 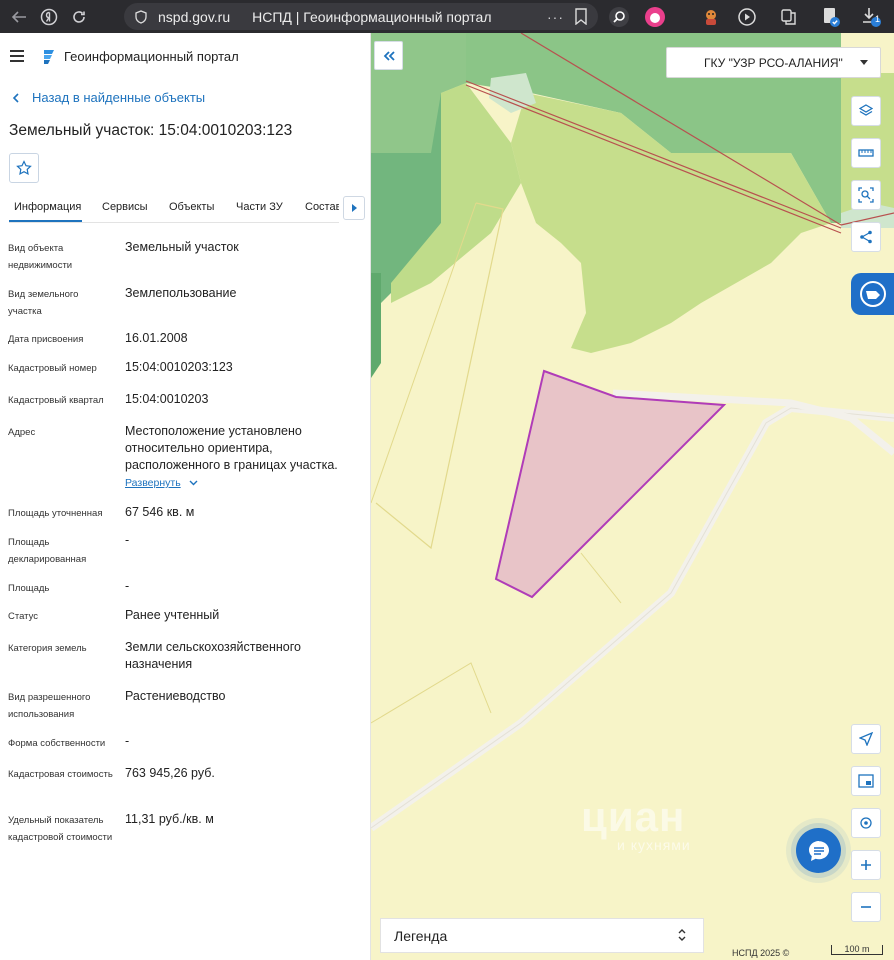 I want to click on minimap-button, so click(x=866, y=781).